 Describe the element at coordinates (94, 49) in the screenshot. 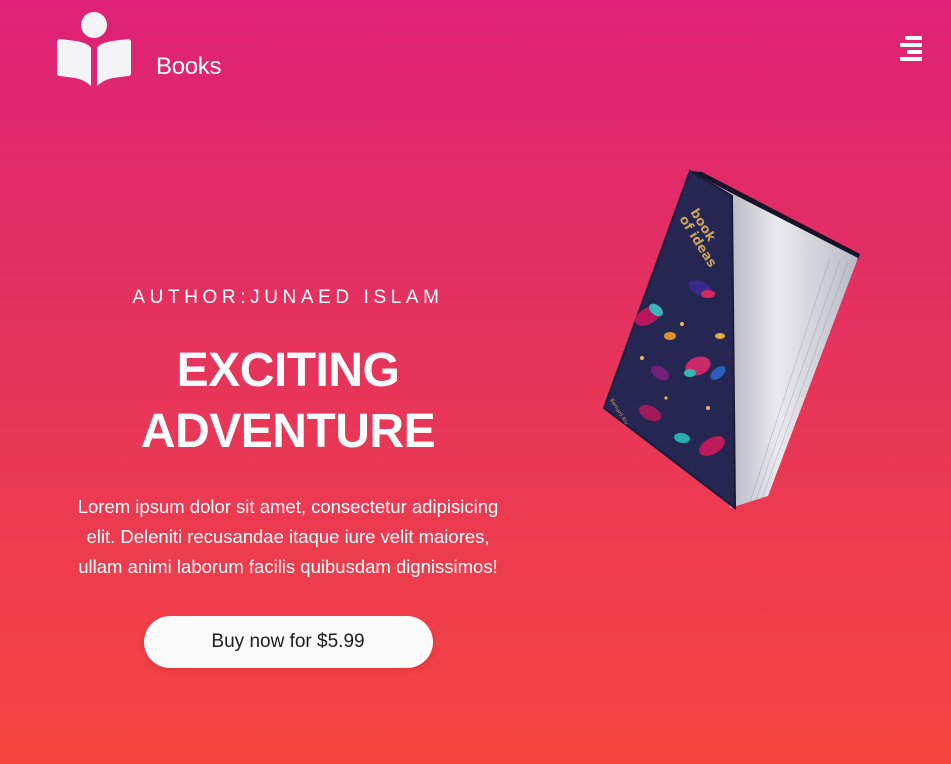

I see `book-reader-icon` at that location.